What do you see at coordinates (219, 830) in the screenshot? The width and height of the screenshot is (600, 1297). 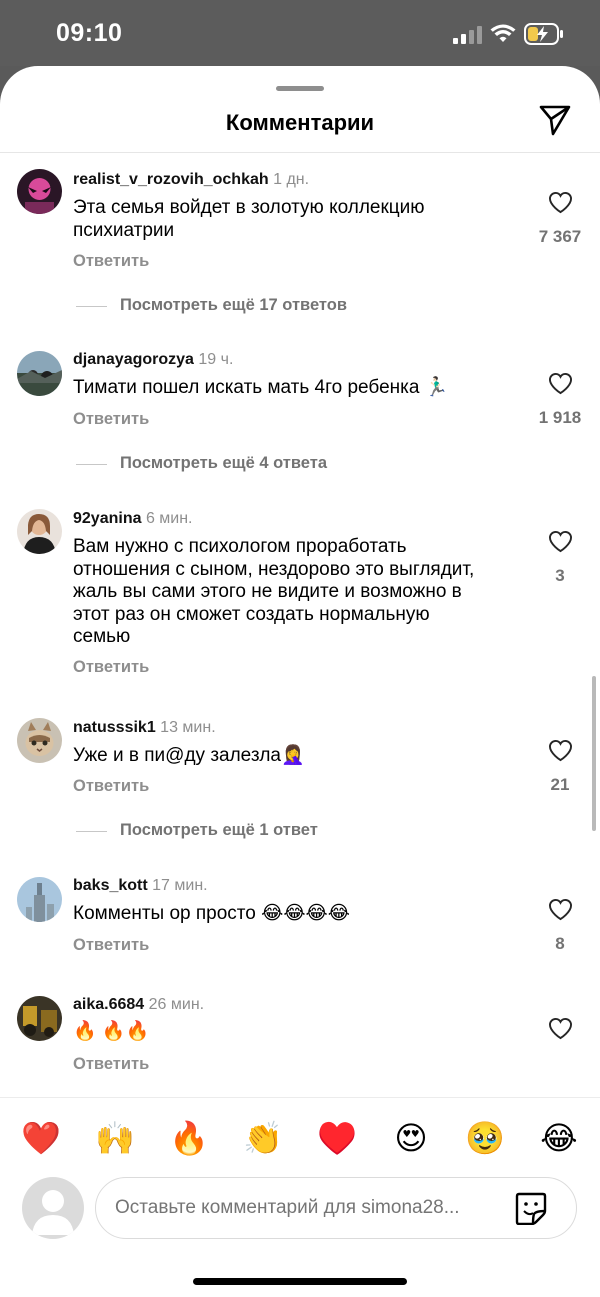 I see `view-replies-label: Посмотреть ещё 1 ответ` at bounding box center [219, 830].